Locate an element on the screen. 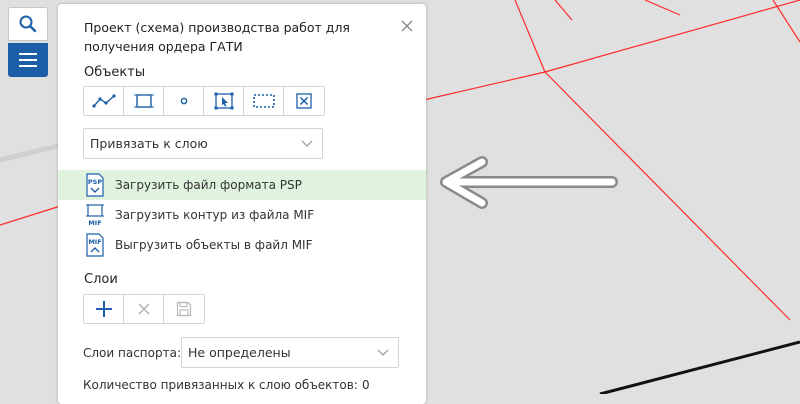  mif-contour-icon: MIF is located at coordinates (95, 215).